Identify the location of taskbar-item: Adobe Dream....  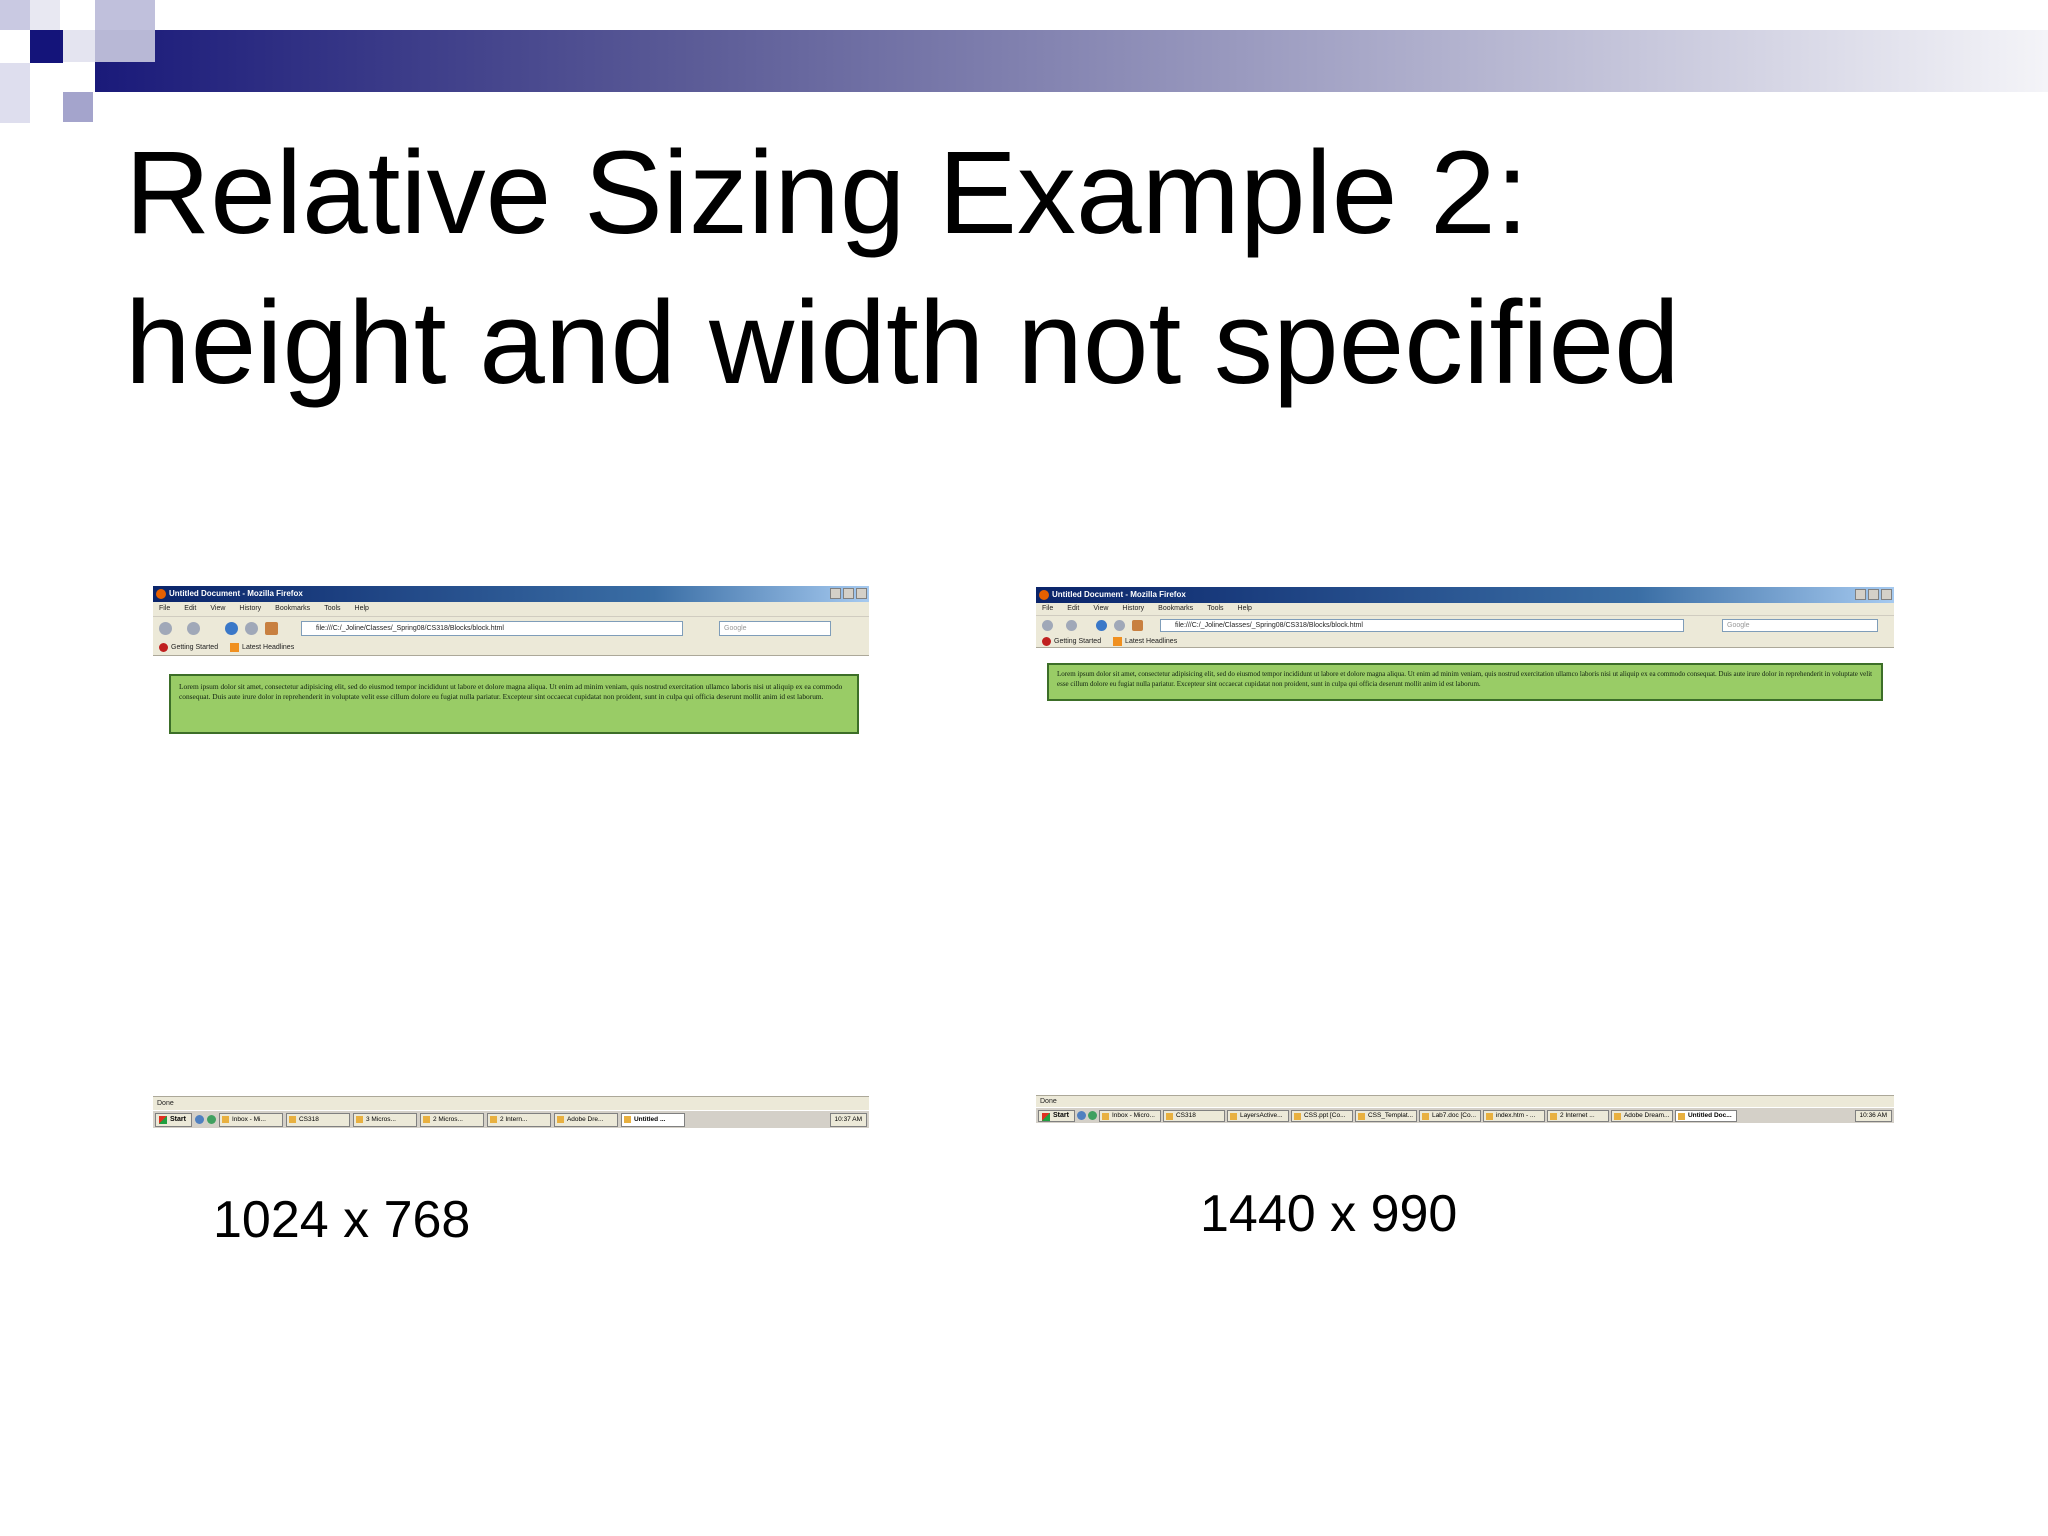
(1641, 1115).